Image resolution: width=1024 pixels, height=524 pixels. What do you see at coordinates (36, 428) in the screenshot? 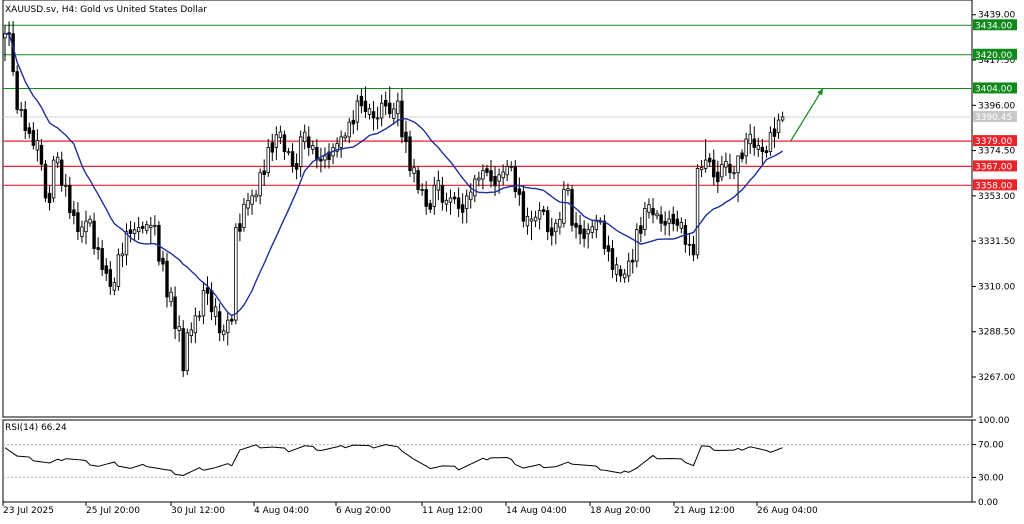
I see `rsi-title: RSI(14) 66.24` at bounding box center [36, 428].